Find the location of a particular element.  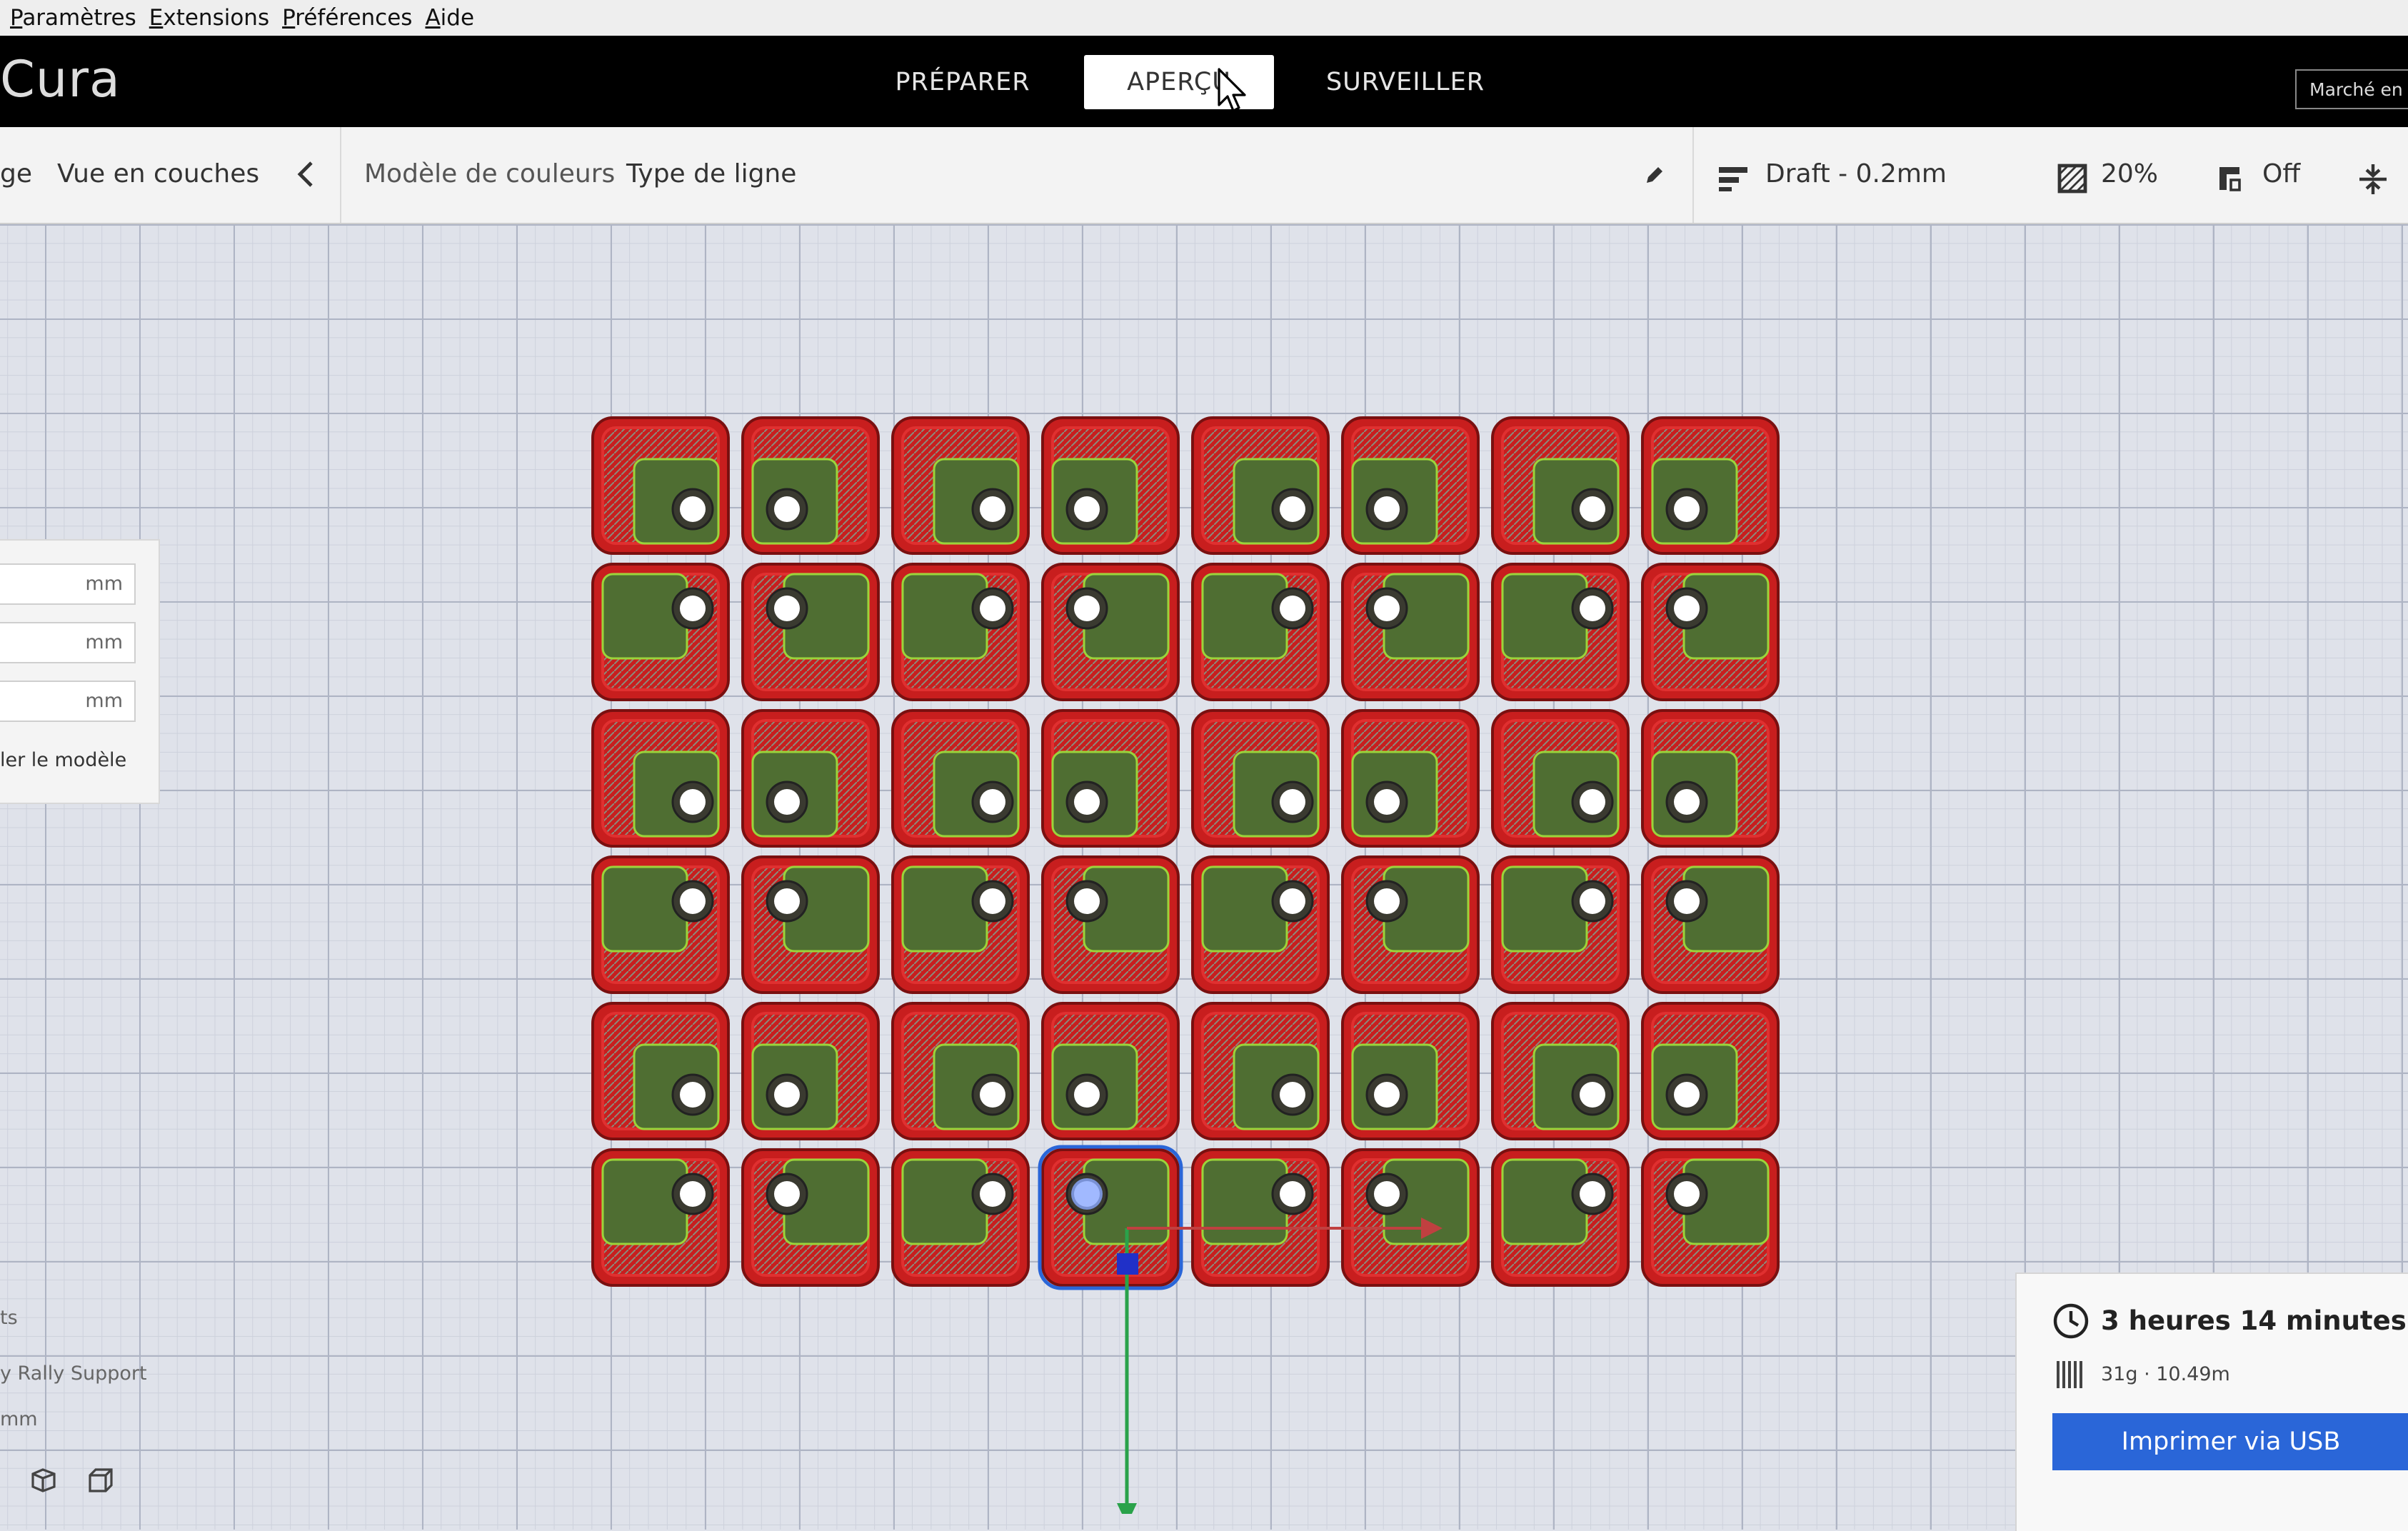

infill-icon is located at coordinates (2072, 179).